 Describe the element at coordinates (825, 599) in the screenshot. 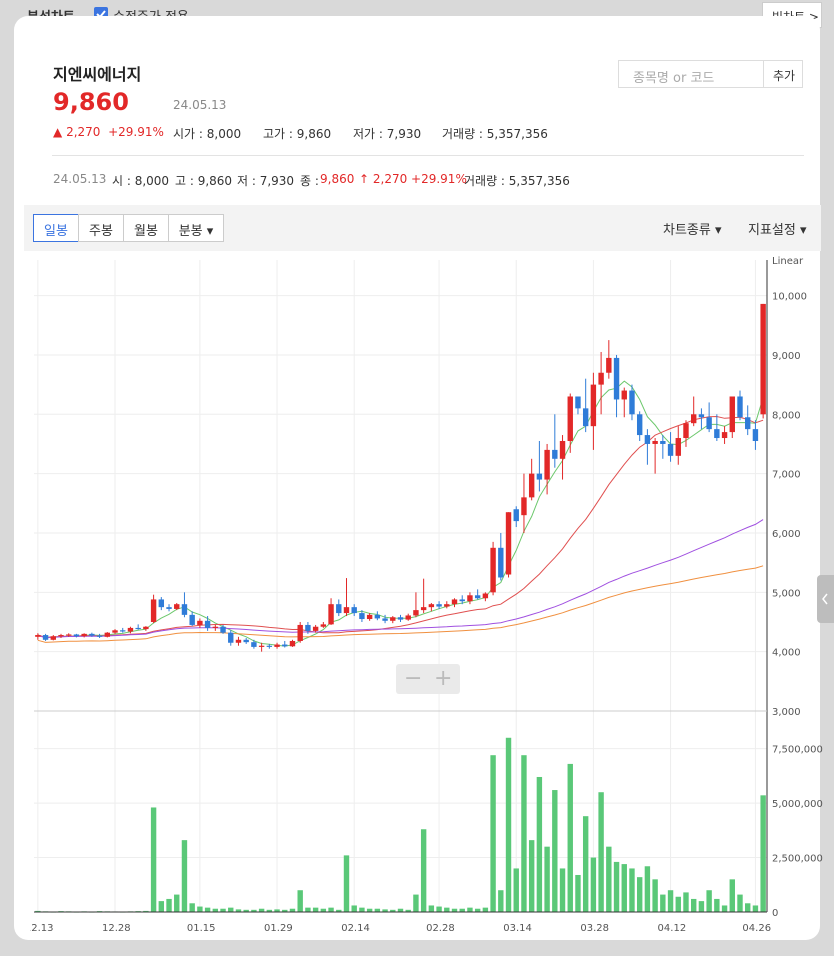

I see `side-panel-handle` at that location.